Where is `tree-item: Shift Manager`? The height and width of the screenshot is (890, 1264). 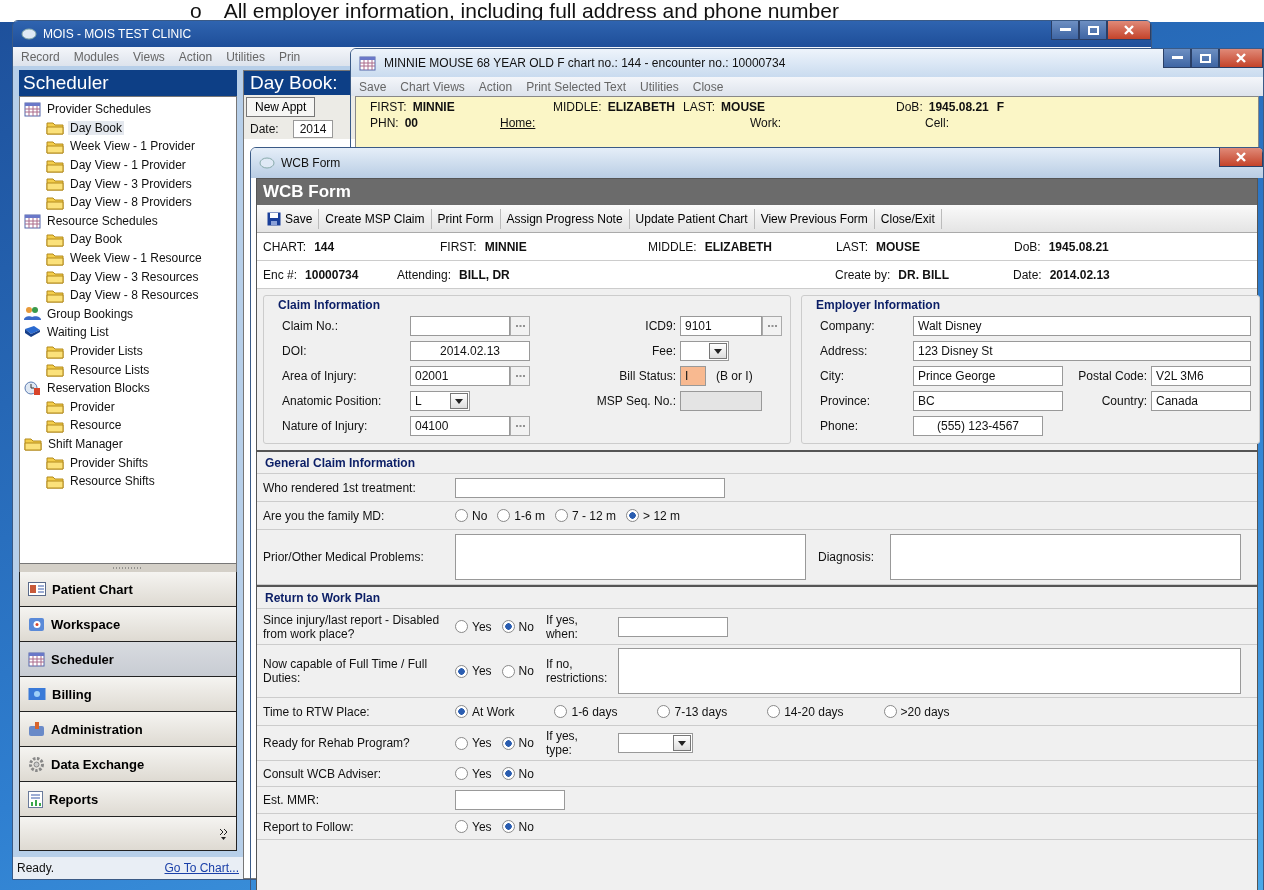 tree-item: Shift Manager is located at coordinates (85, 444).